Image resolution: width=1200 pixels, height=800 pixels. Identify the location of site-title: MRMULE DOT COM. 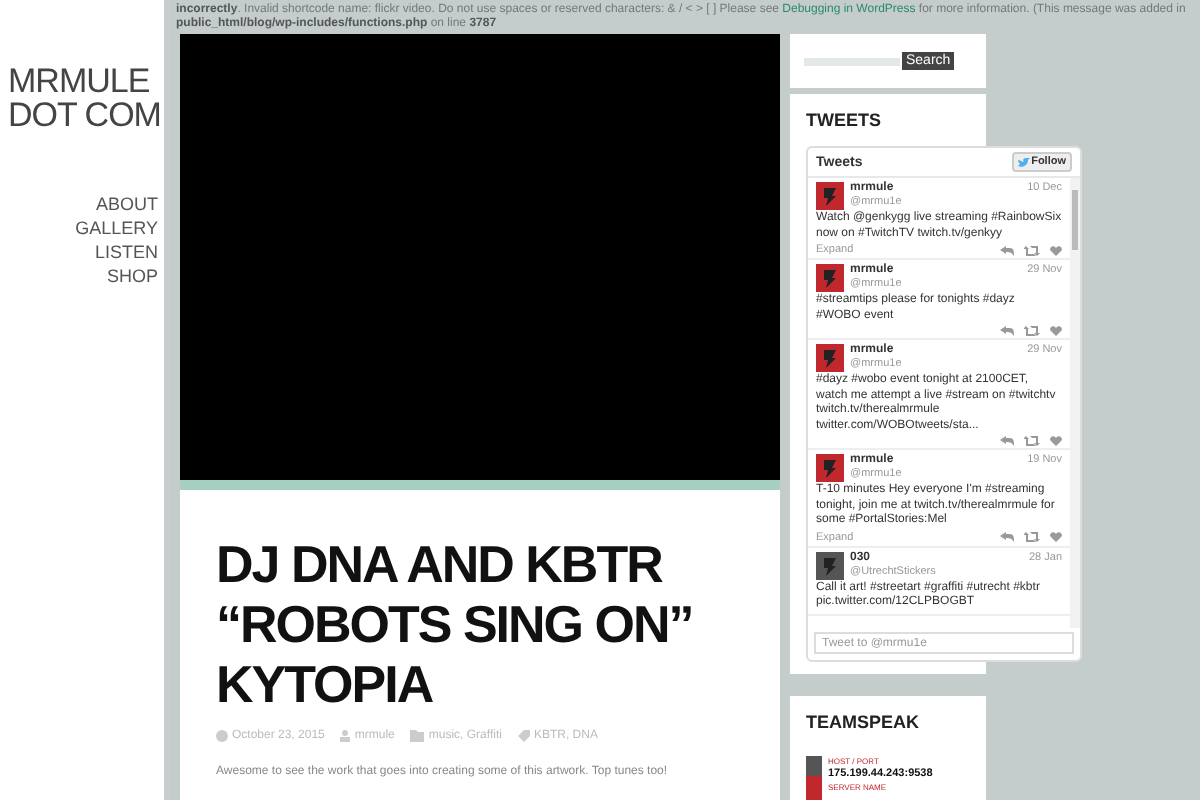
(86, 98).